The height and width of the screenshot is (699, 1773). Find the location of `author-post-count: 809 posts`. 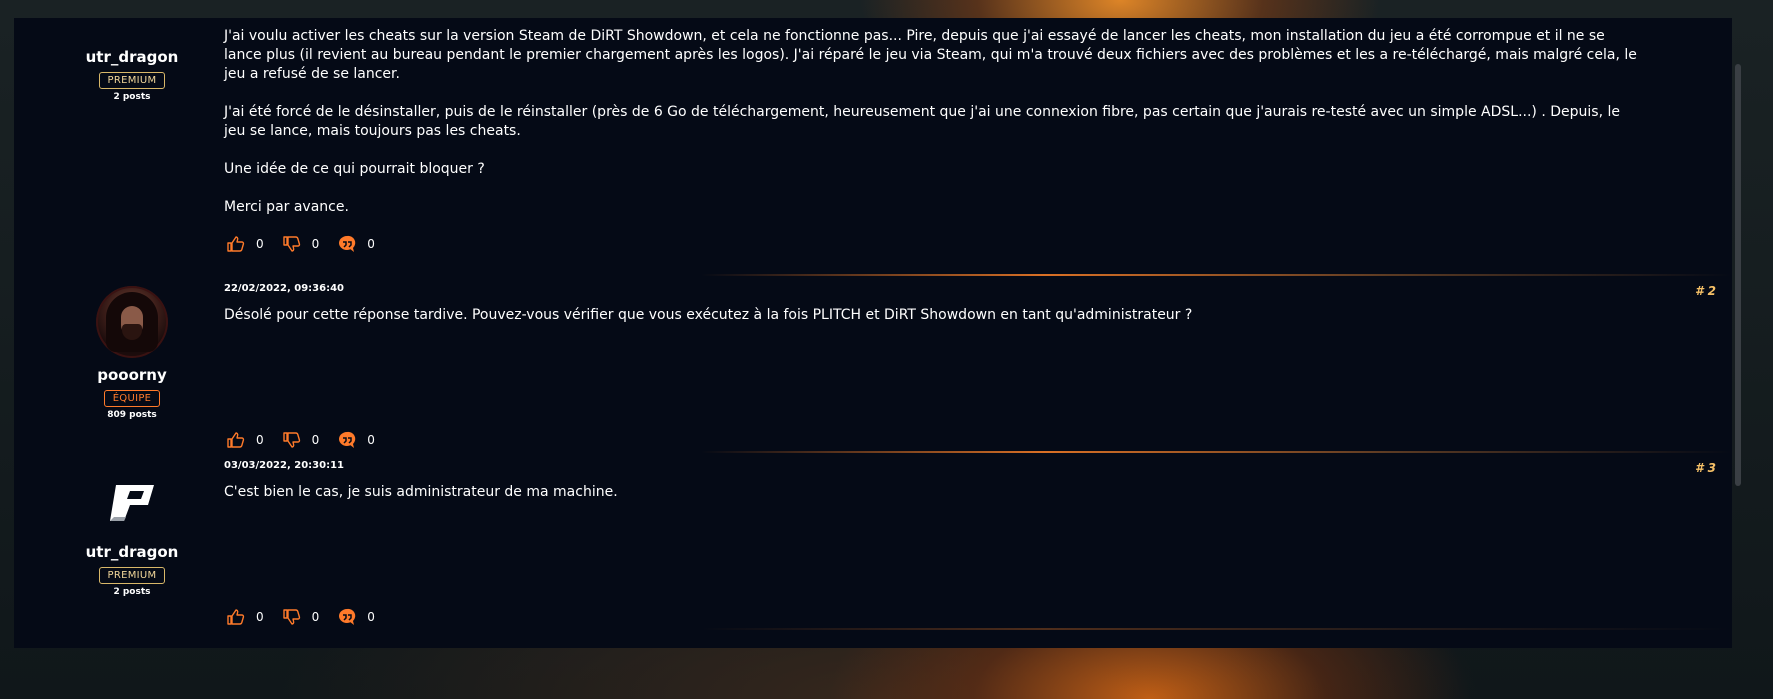

author-post-count: 809 posts is located at coordinates (132, 415).